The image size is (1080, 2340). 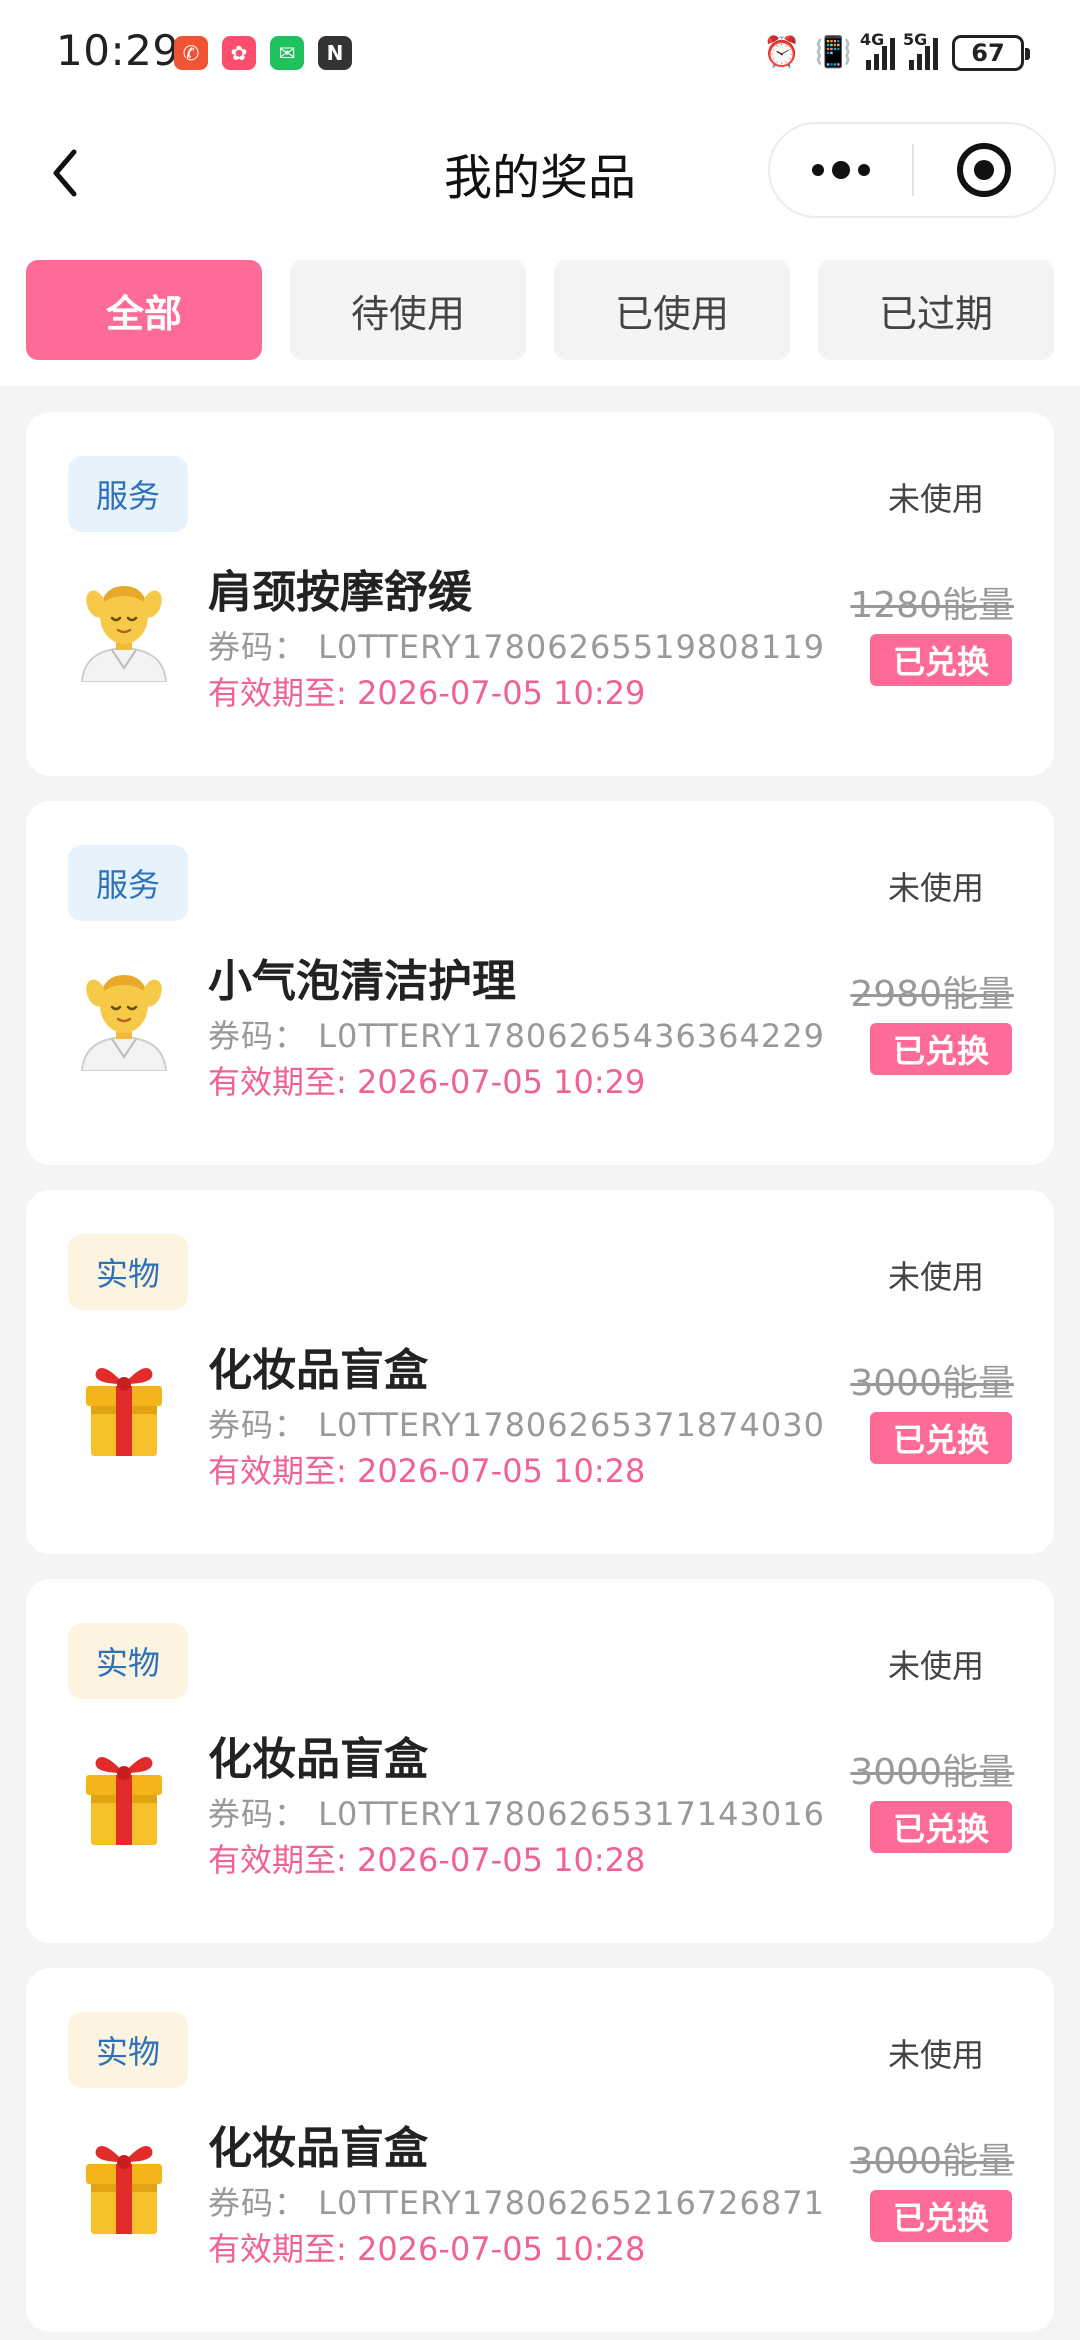 I want to click on miniprogram-capsule, so click(x=912, y=170).